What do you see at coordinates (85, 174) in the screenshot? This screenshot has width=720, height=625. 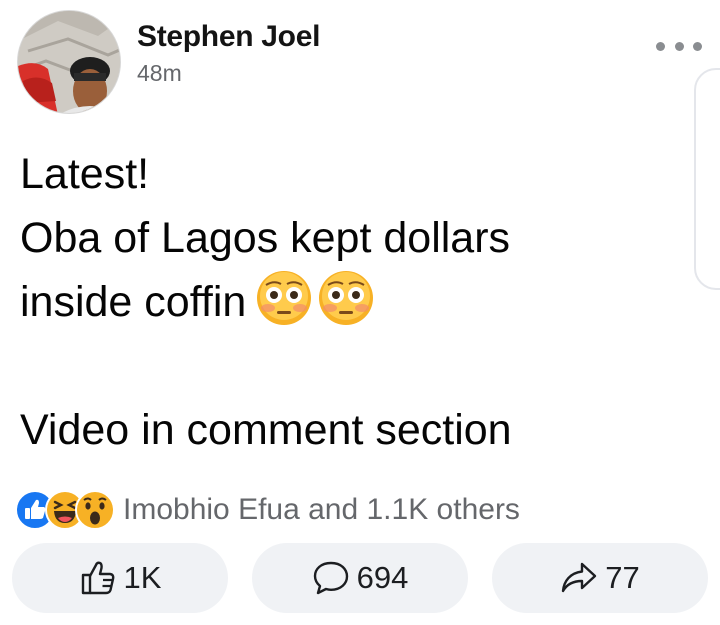 I see `post-line: Latest!` at bounding box center [85, 174].